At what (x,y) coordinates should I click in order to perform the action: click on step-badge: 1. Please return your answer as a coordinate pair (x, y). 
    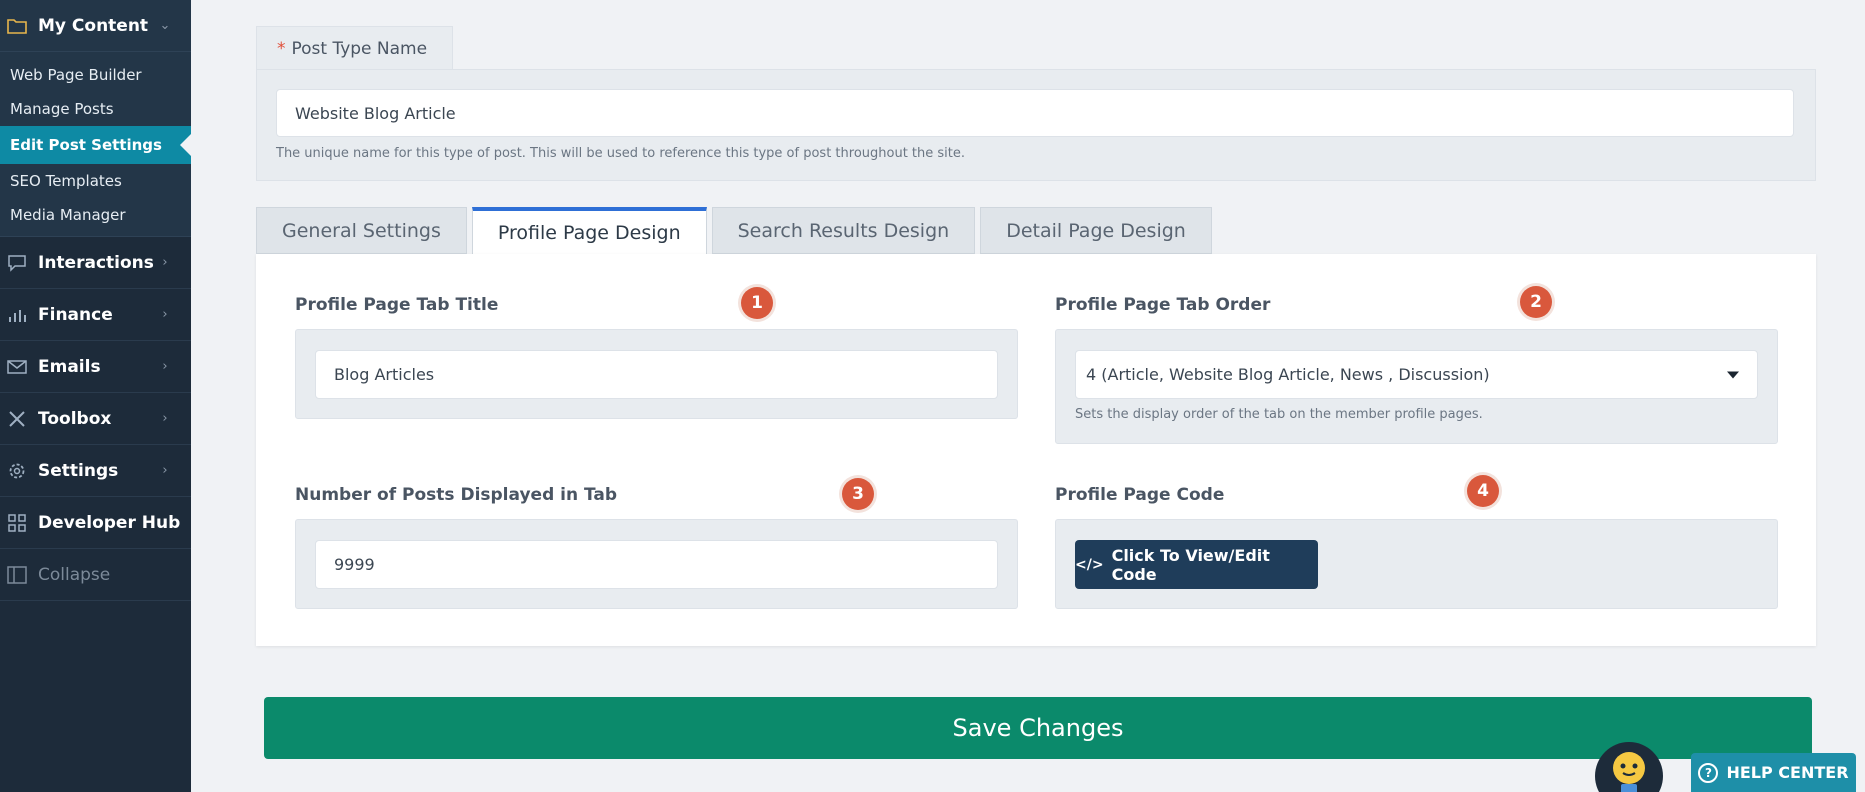
    Looking at the image, I should click on (757, 303).